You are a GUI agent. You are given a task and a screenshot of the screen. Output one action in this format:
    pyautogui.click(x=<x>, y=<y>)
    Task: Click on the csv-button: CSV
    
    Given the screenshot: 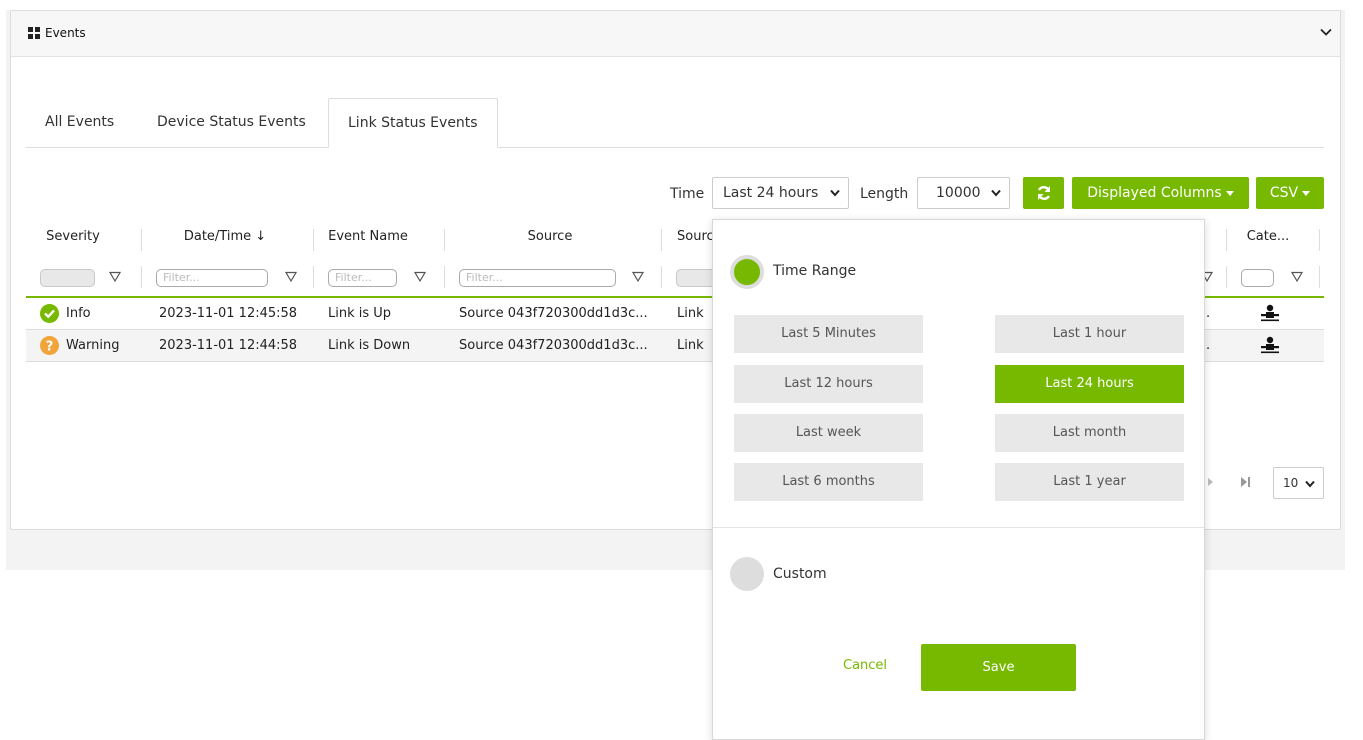 What is the action you would take?
    pyautogui.click(x=1290, y=193)
    